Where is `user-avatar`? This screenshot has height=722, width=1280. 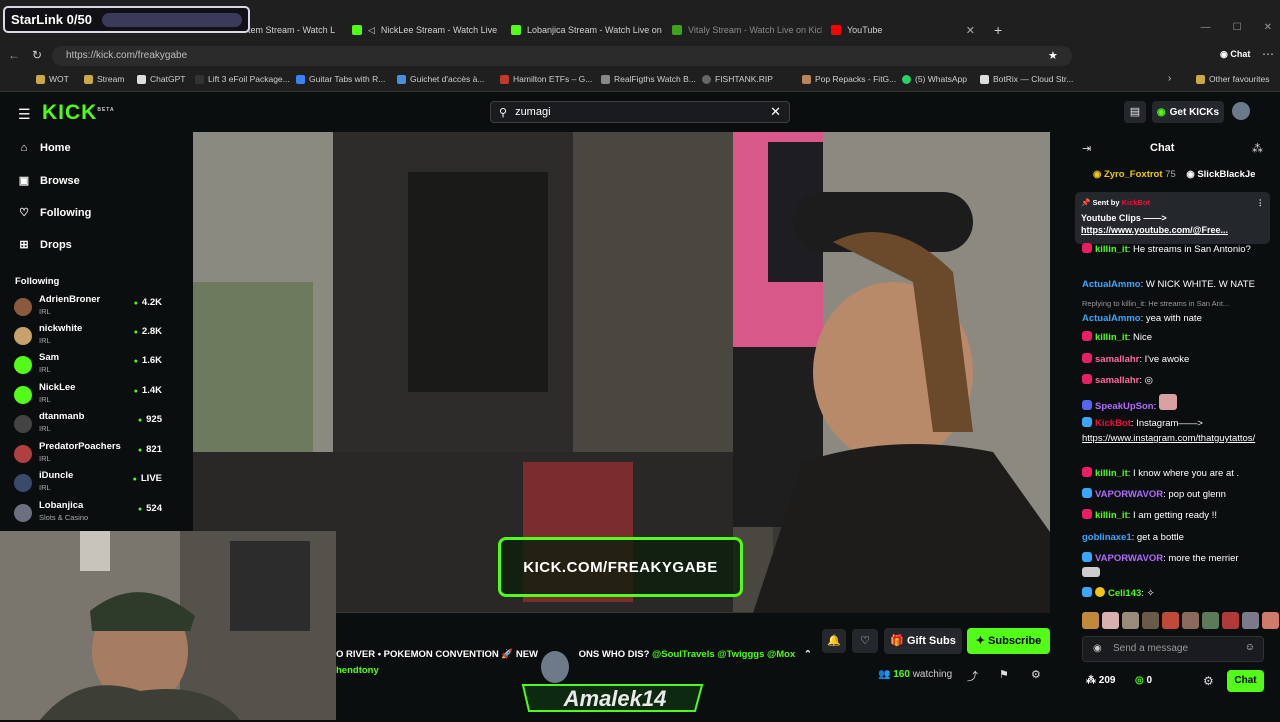 user-avatar is located at coordinates (1241, 111).